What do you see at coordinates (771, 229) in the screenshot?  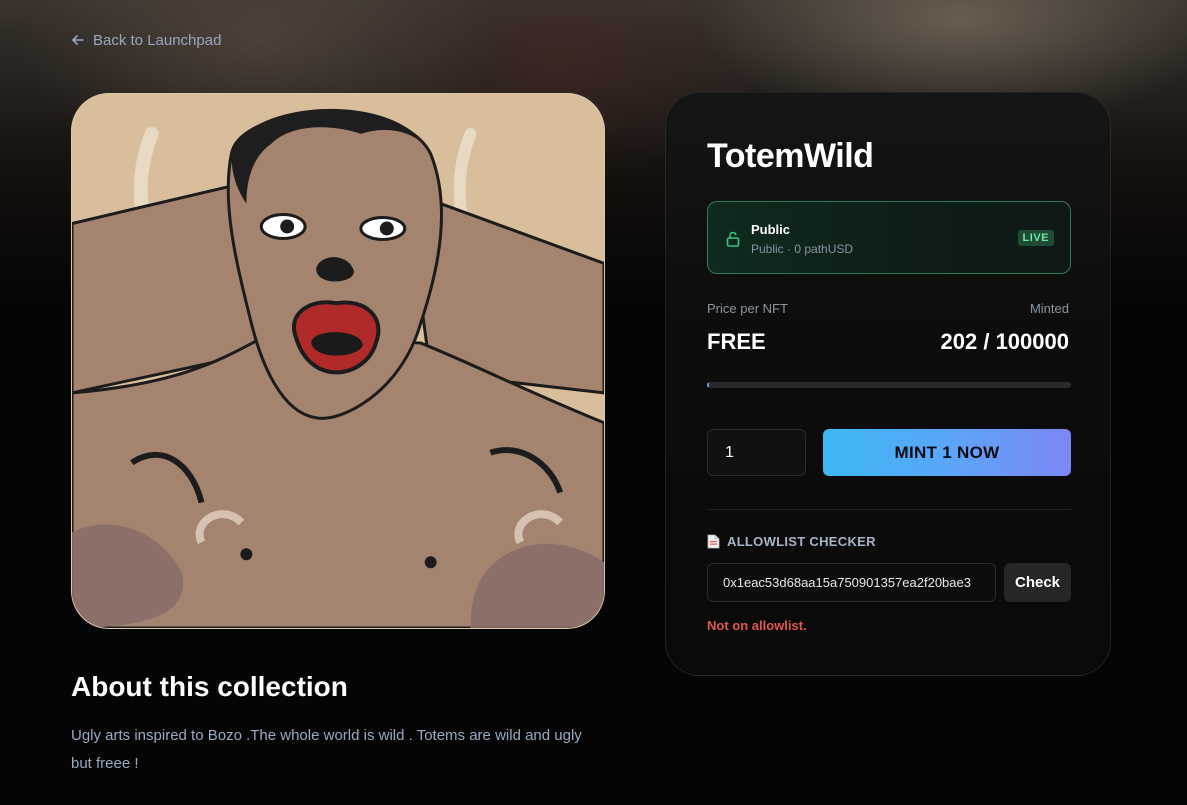 I see `phase-name: Public` at bounding box center [771, 229].